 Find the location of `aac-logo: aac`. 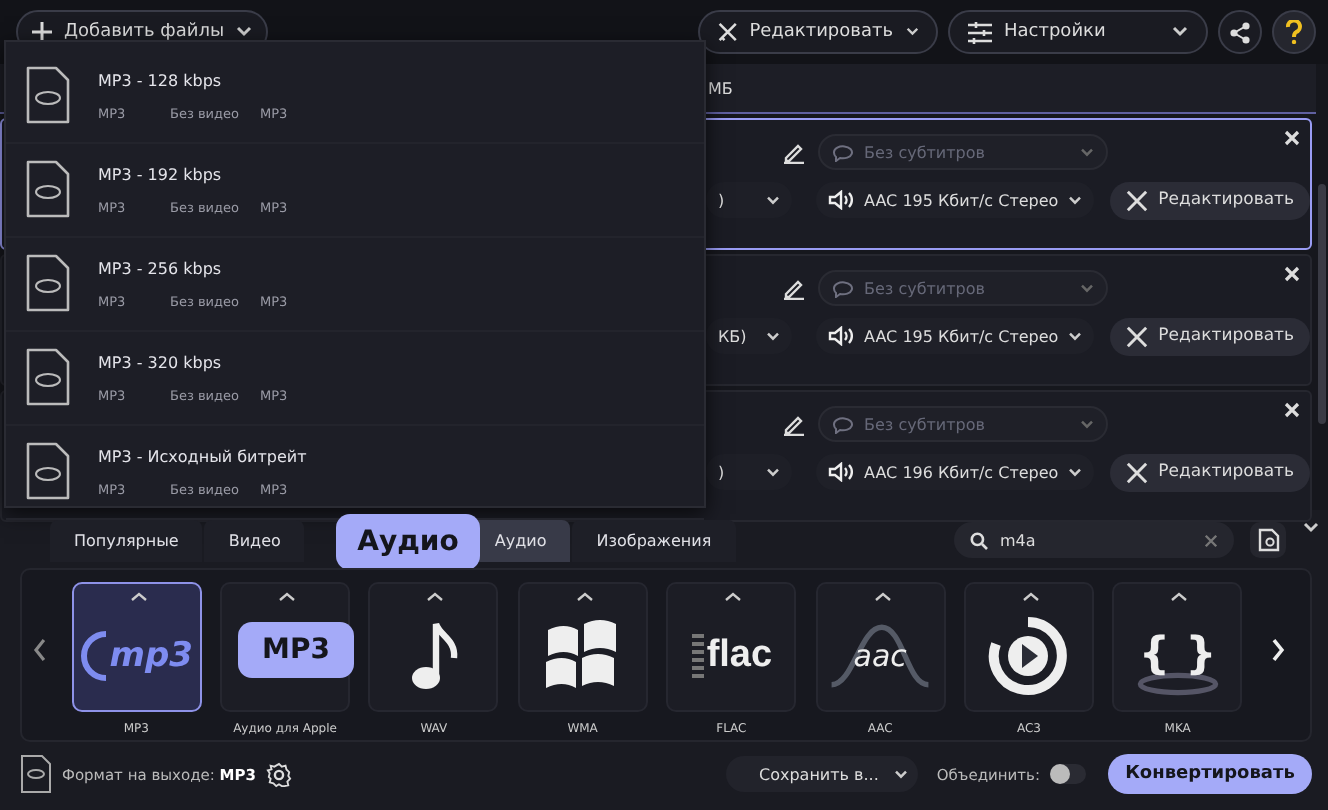

aac-logo: aac is located at coordinates (880, 655).